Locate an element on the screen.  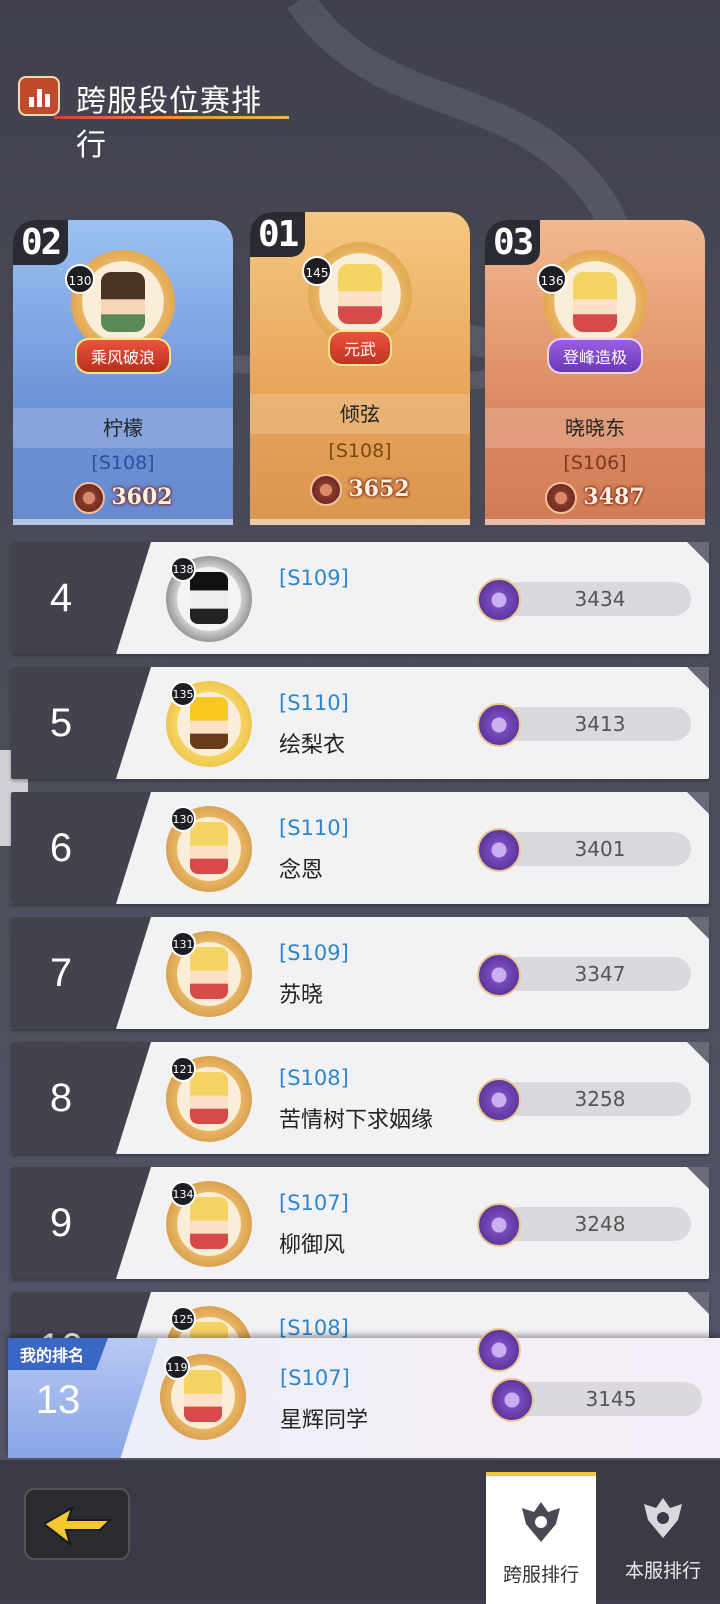
player-name: 柳御风 is located at coordinates (312, 1245).